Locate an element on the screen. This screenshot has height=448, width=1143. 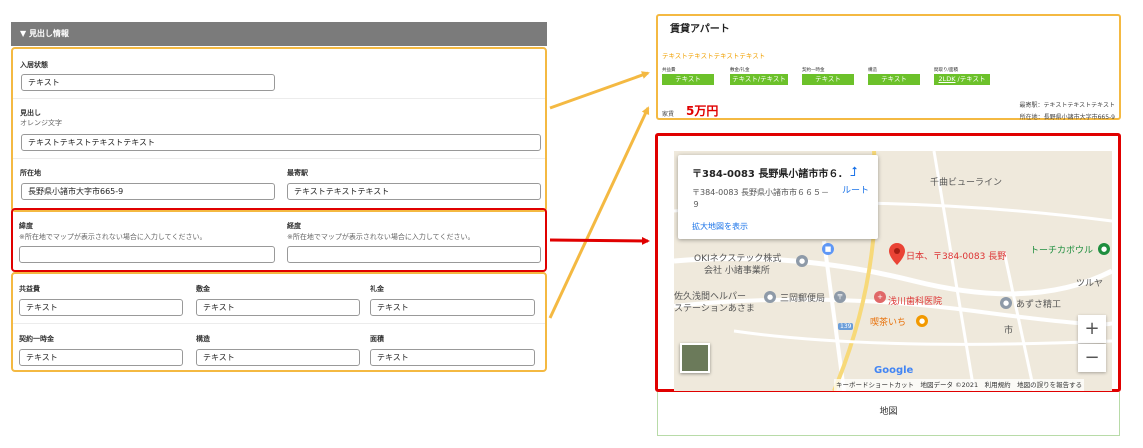
zoom-in-button: + is located at coordinates (1092, 329).